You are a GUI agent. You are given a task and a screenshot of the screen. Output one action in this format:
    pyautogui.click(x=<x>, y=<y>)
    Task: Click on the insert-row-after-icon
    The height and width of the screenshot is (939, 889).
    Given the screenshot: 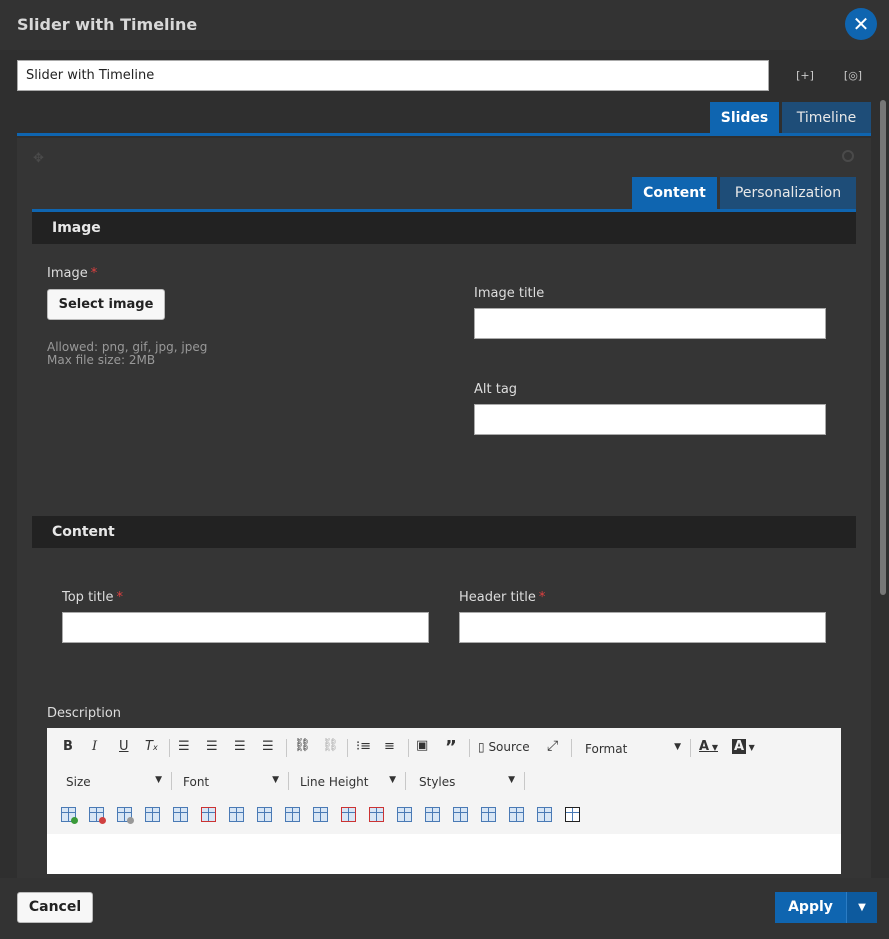 What is the action you would take?
    pyautogui.click(x=180, y=814)
    